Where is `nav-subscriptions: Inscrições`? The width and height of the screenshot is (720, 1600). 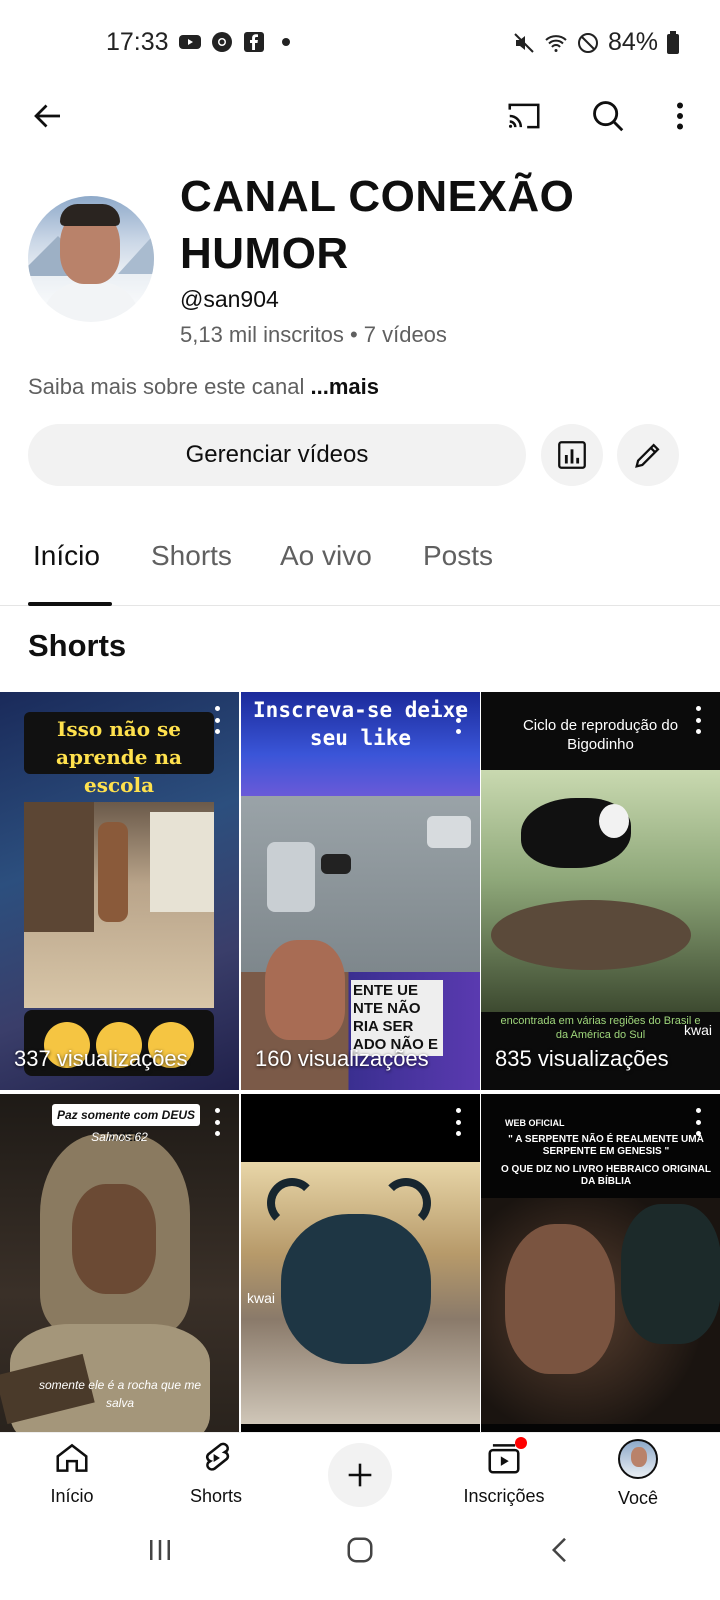
nav-subscriptions: Inscrições is located at coordinates (504, 1472).